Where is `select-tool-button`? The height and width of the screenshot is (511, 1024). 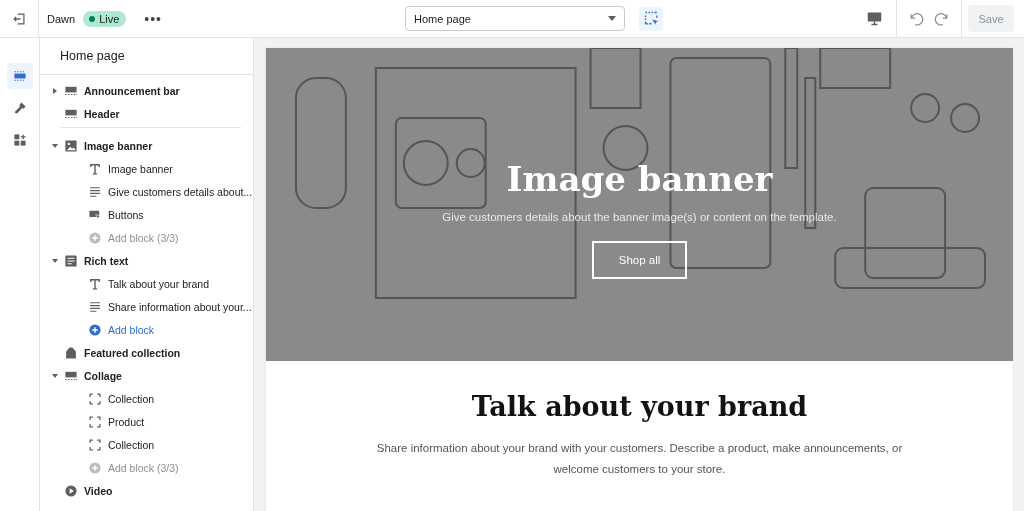 select-tool-button is located at coordinates (651, 18).